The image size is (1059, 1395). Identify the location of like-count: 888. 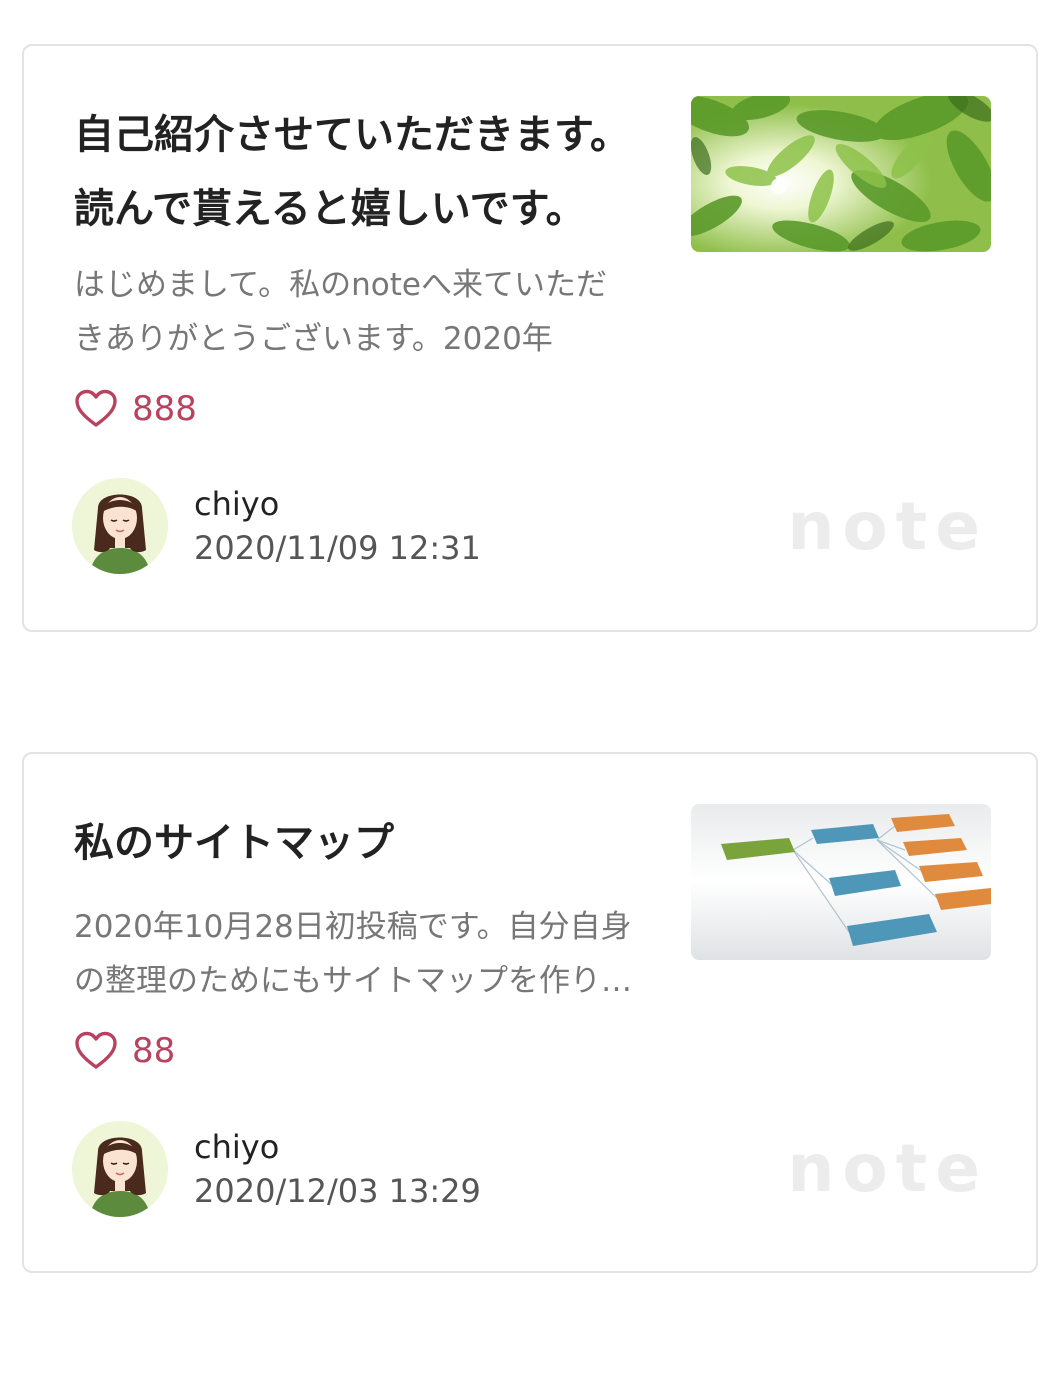
(164, 409).